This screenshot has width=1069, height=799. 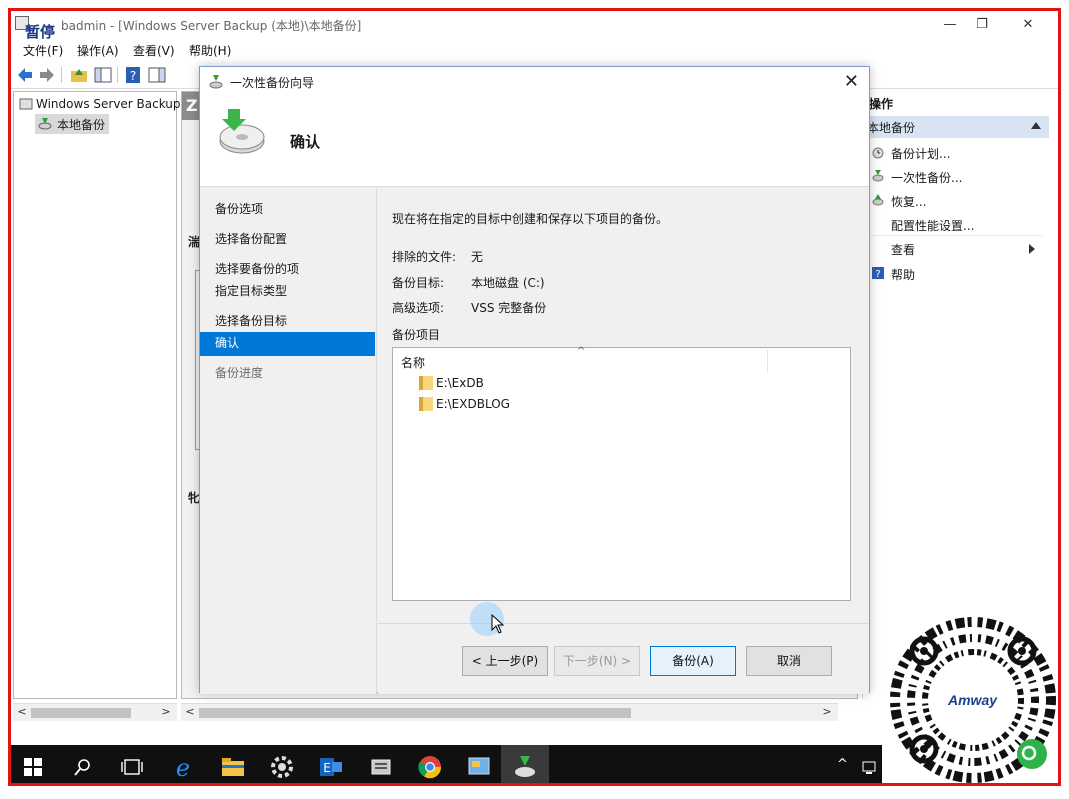 What do you see at coordinates (98, 50) in the screenshot?
I see `menu-action: 操作(A)` at bounding box center [98, 50].